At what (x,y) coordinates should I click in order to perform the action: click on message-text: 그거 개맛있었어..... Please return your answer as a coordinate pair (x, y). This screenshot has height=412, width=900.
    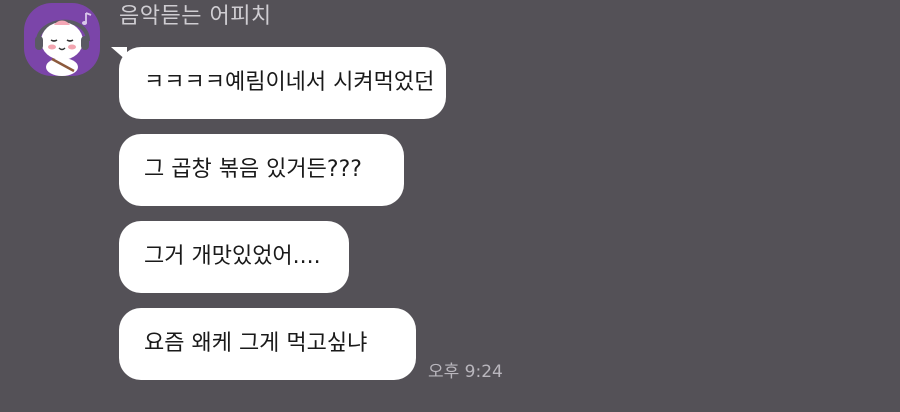
    Looking at the image, I should click on (232, 256).